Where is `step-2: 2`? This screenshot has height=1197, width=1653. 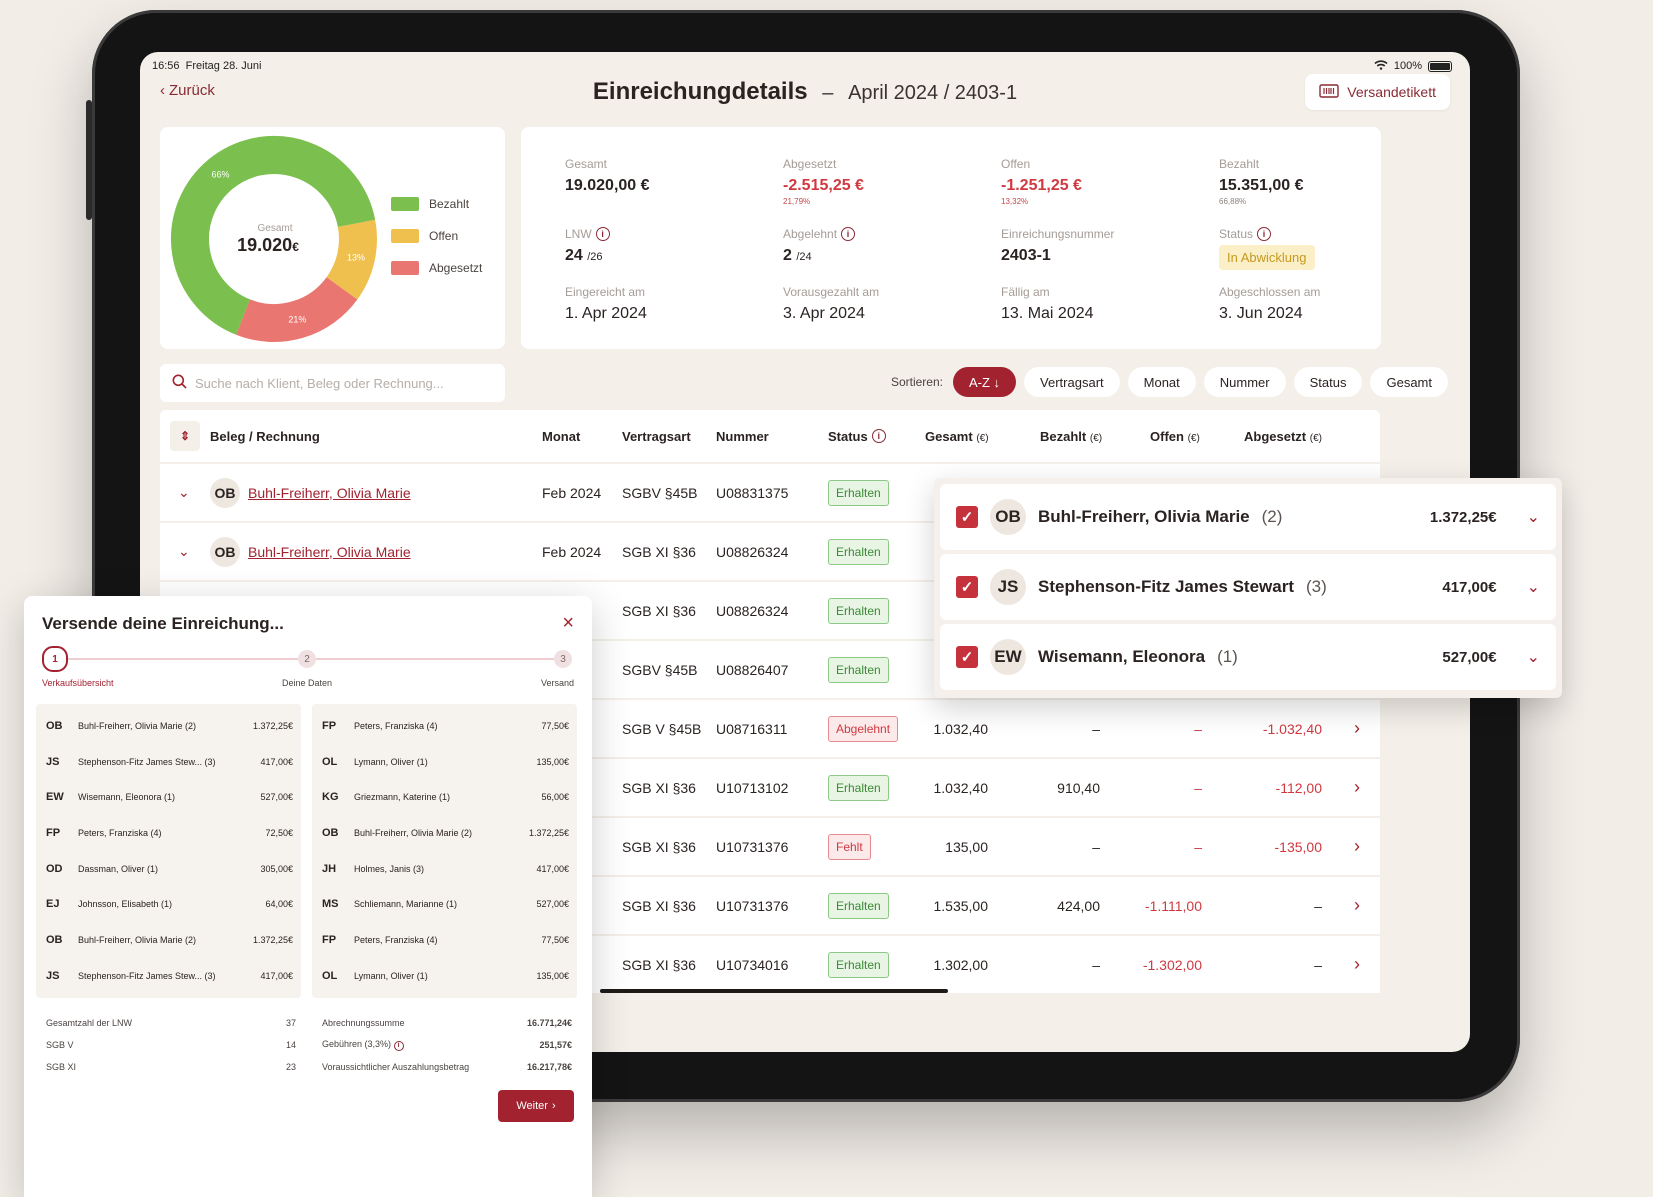 step-2: 2 is located at coordinates (307, 659).